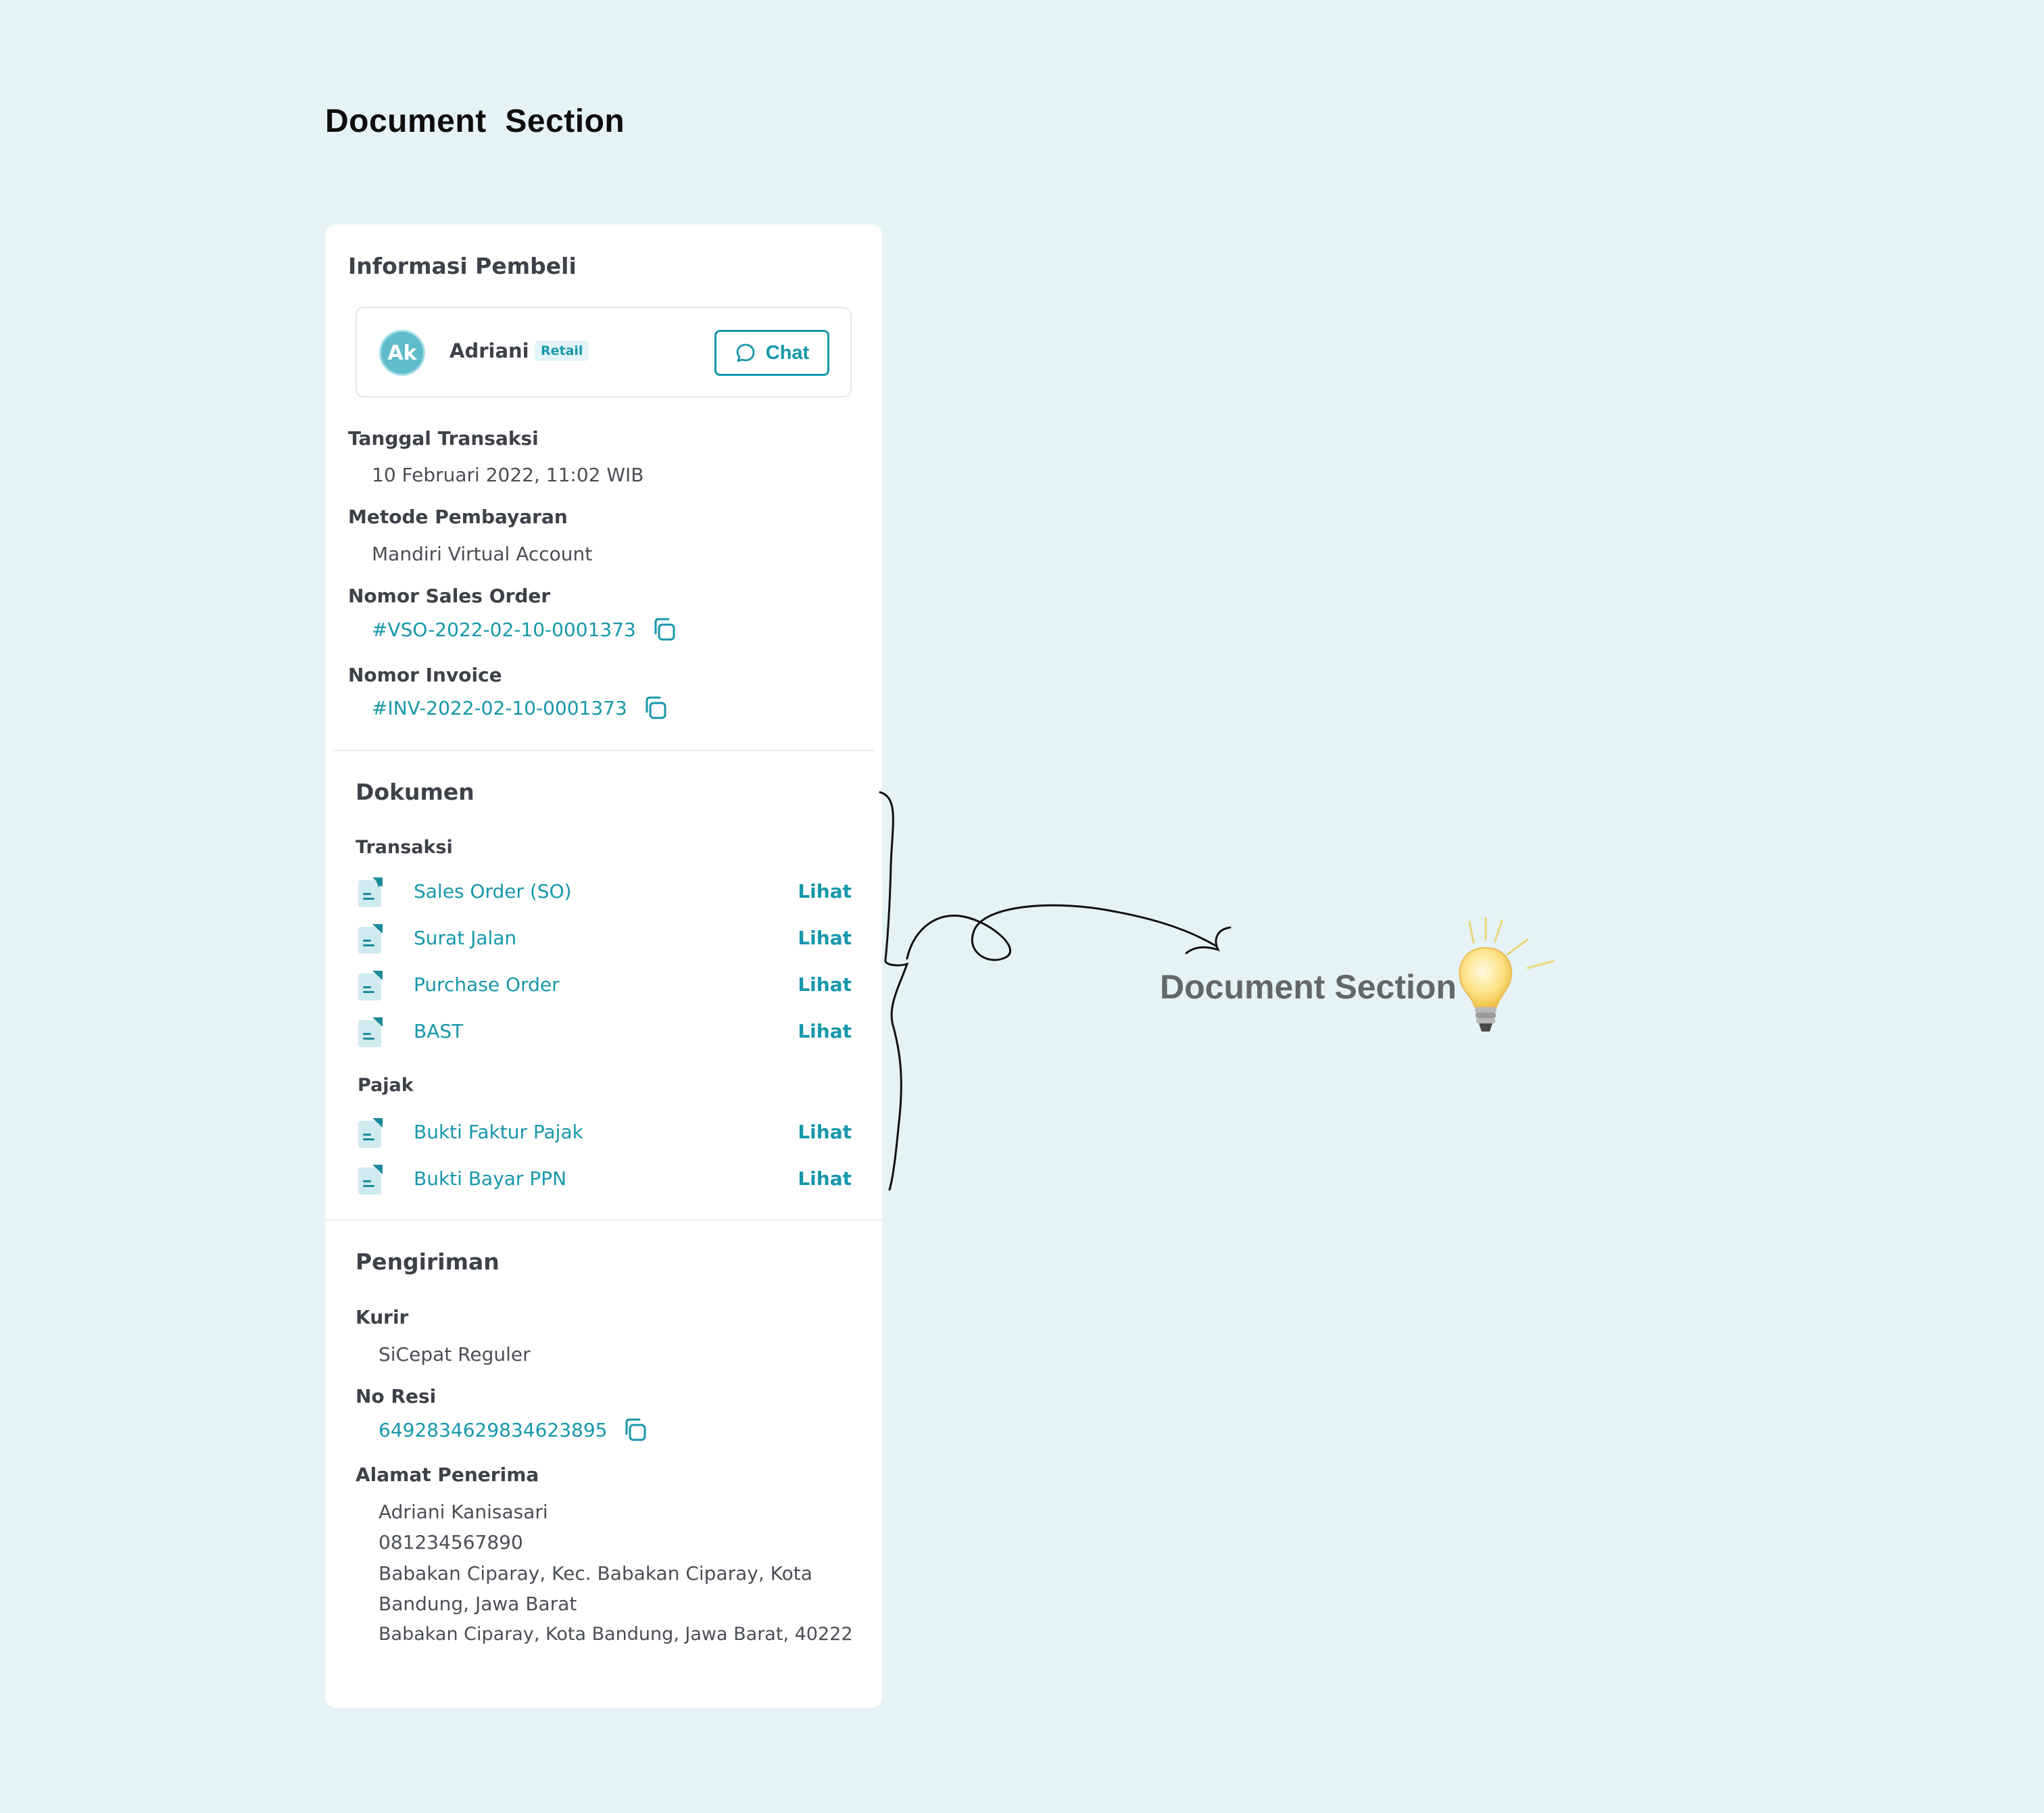 Image resolution: width=2044 pixels, height=1813 pixels. I want to click on sales-order-number: #VSO-2022-02-10-0001373, so click(525, 629).